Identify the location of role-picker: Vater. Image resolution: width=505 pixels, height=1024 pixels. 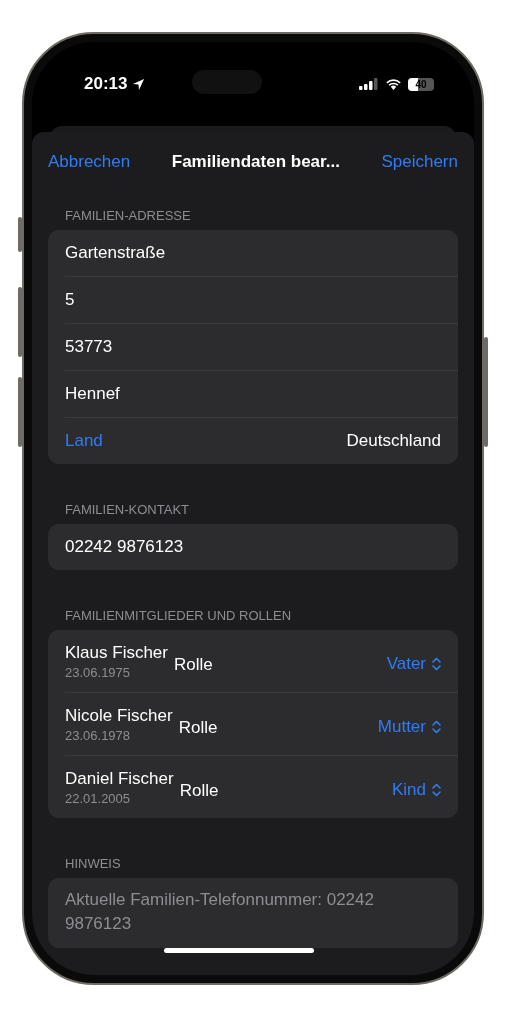
(413, 664).